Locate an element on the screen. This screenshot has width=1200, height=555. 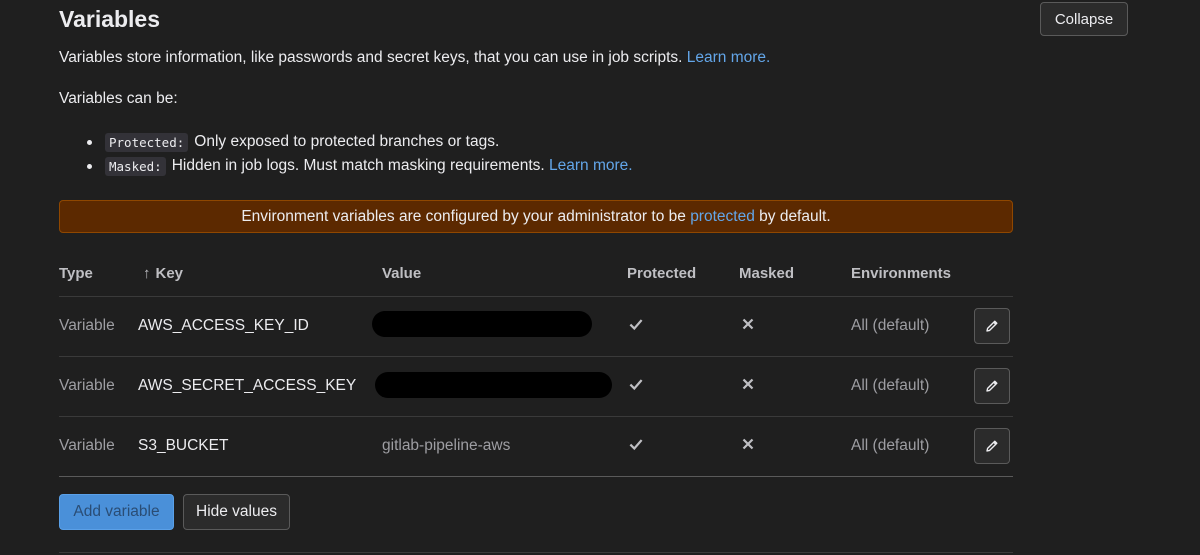
header-protected: Protected is located at coordinates (662, 273).